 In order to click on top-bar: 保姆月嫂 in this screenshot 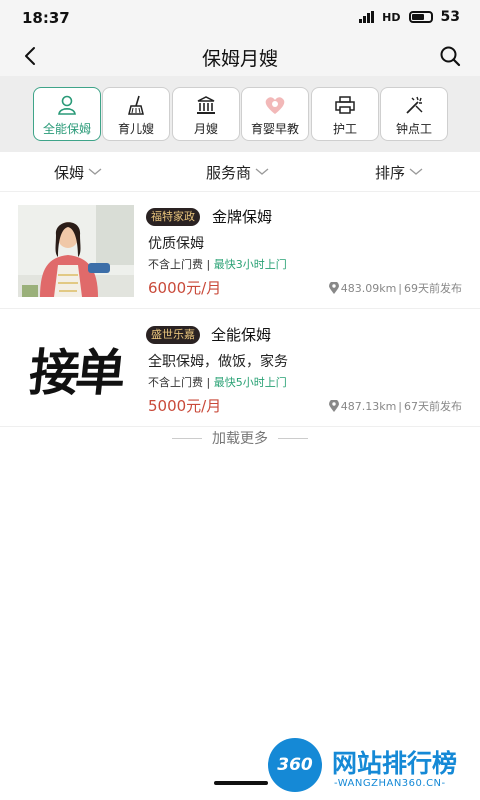, I will do `click(240, 56)`.